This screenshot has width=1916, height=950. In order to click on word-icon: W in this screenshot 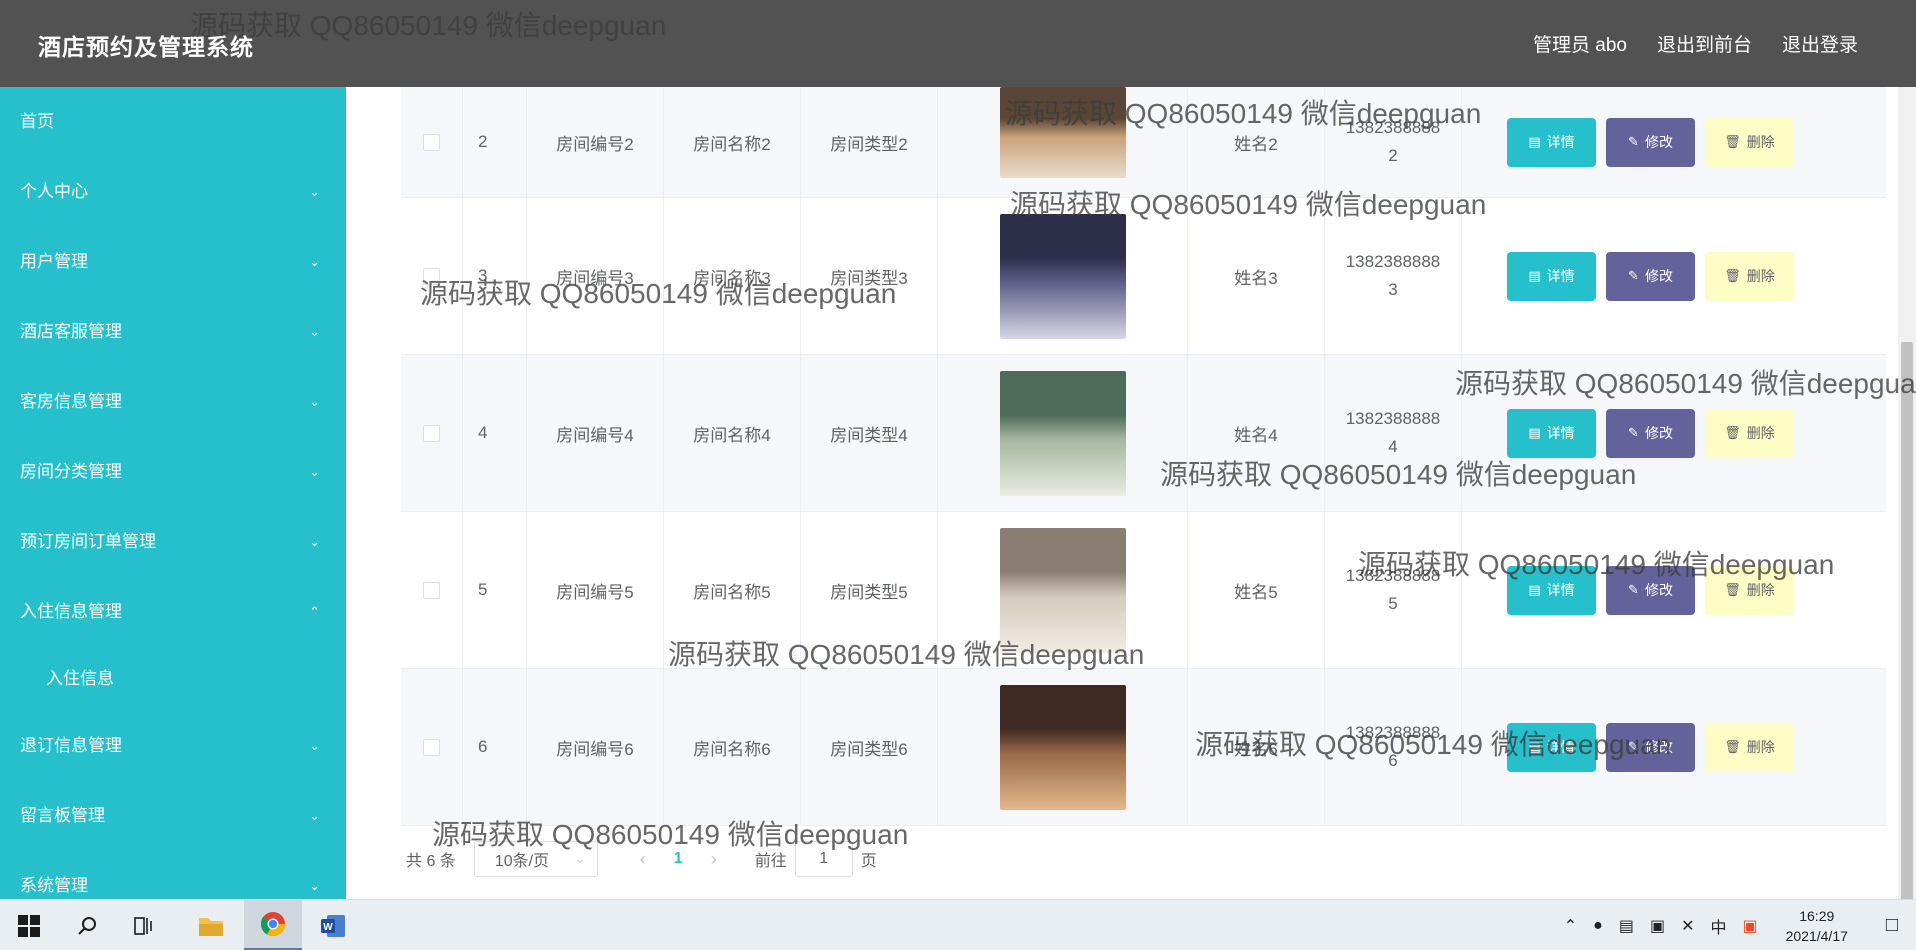, I will do `click(333, 925)`.